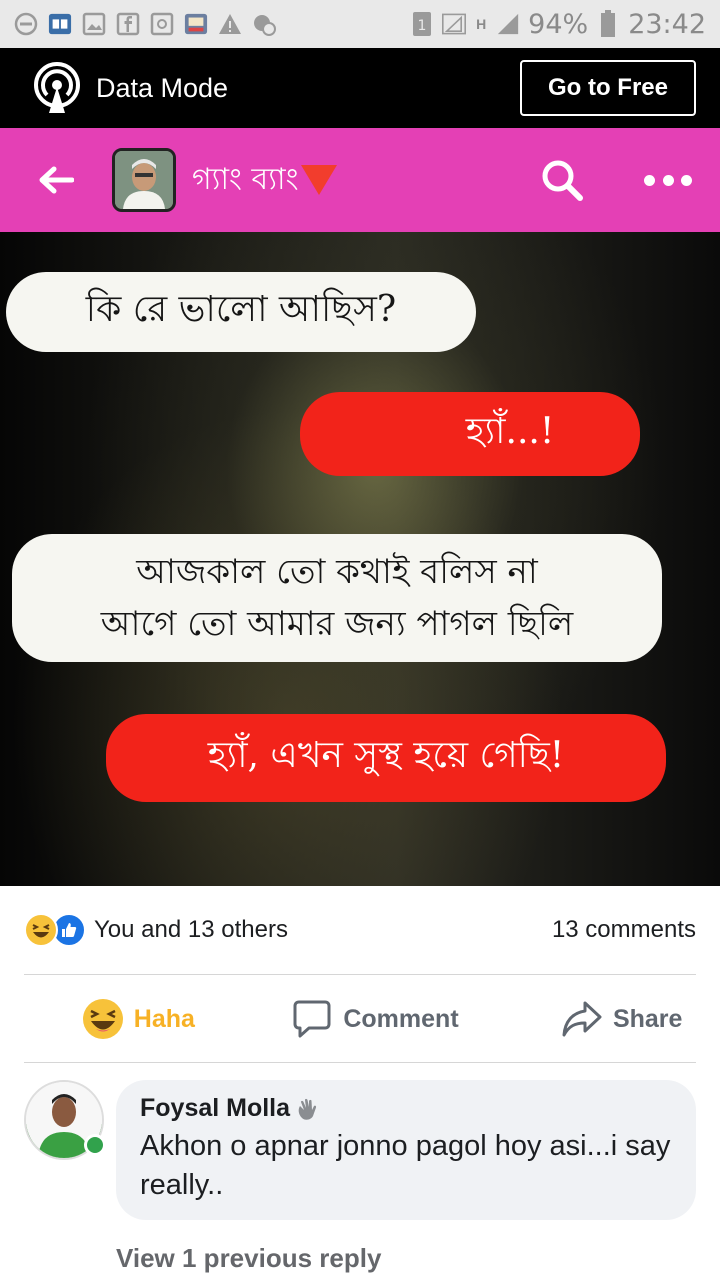  I want to click on data-mode-icon, so click(57, 87).